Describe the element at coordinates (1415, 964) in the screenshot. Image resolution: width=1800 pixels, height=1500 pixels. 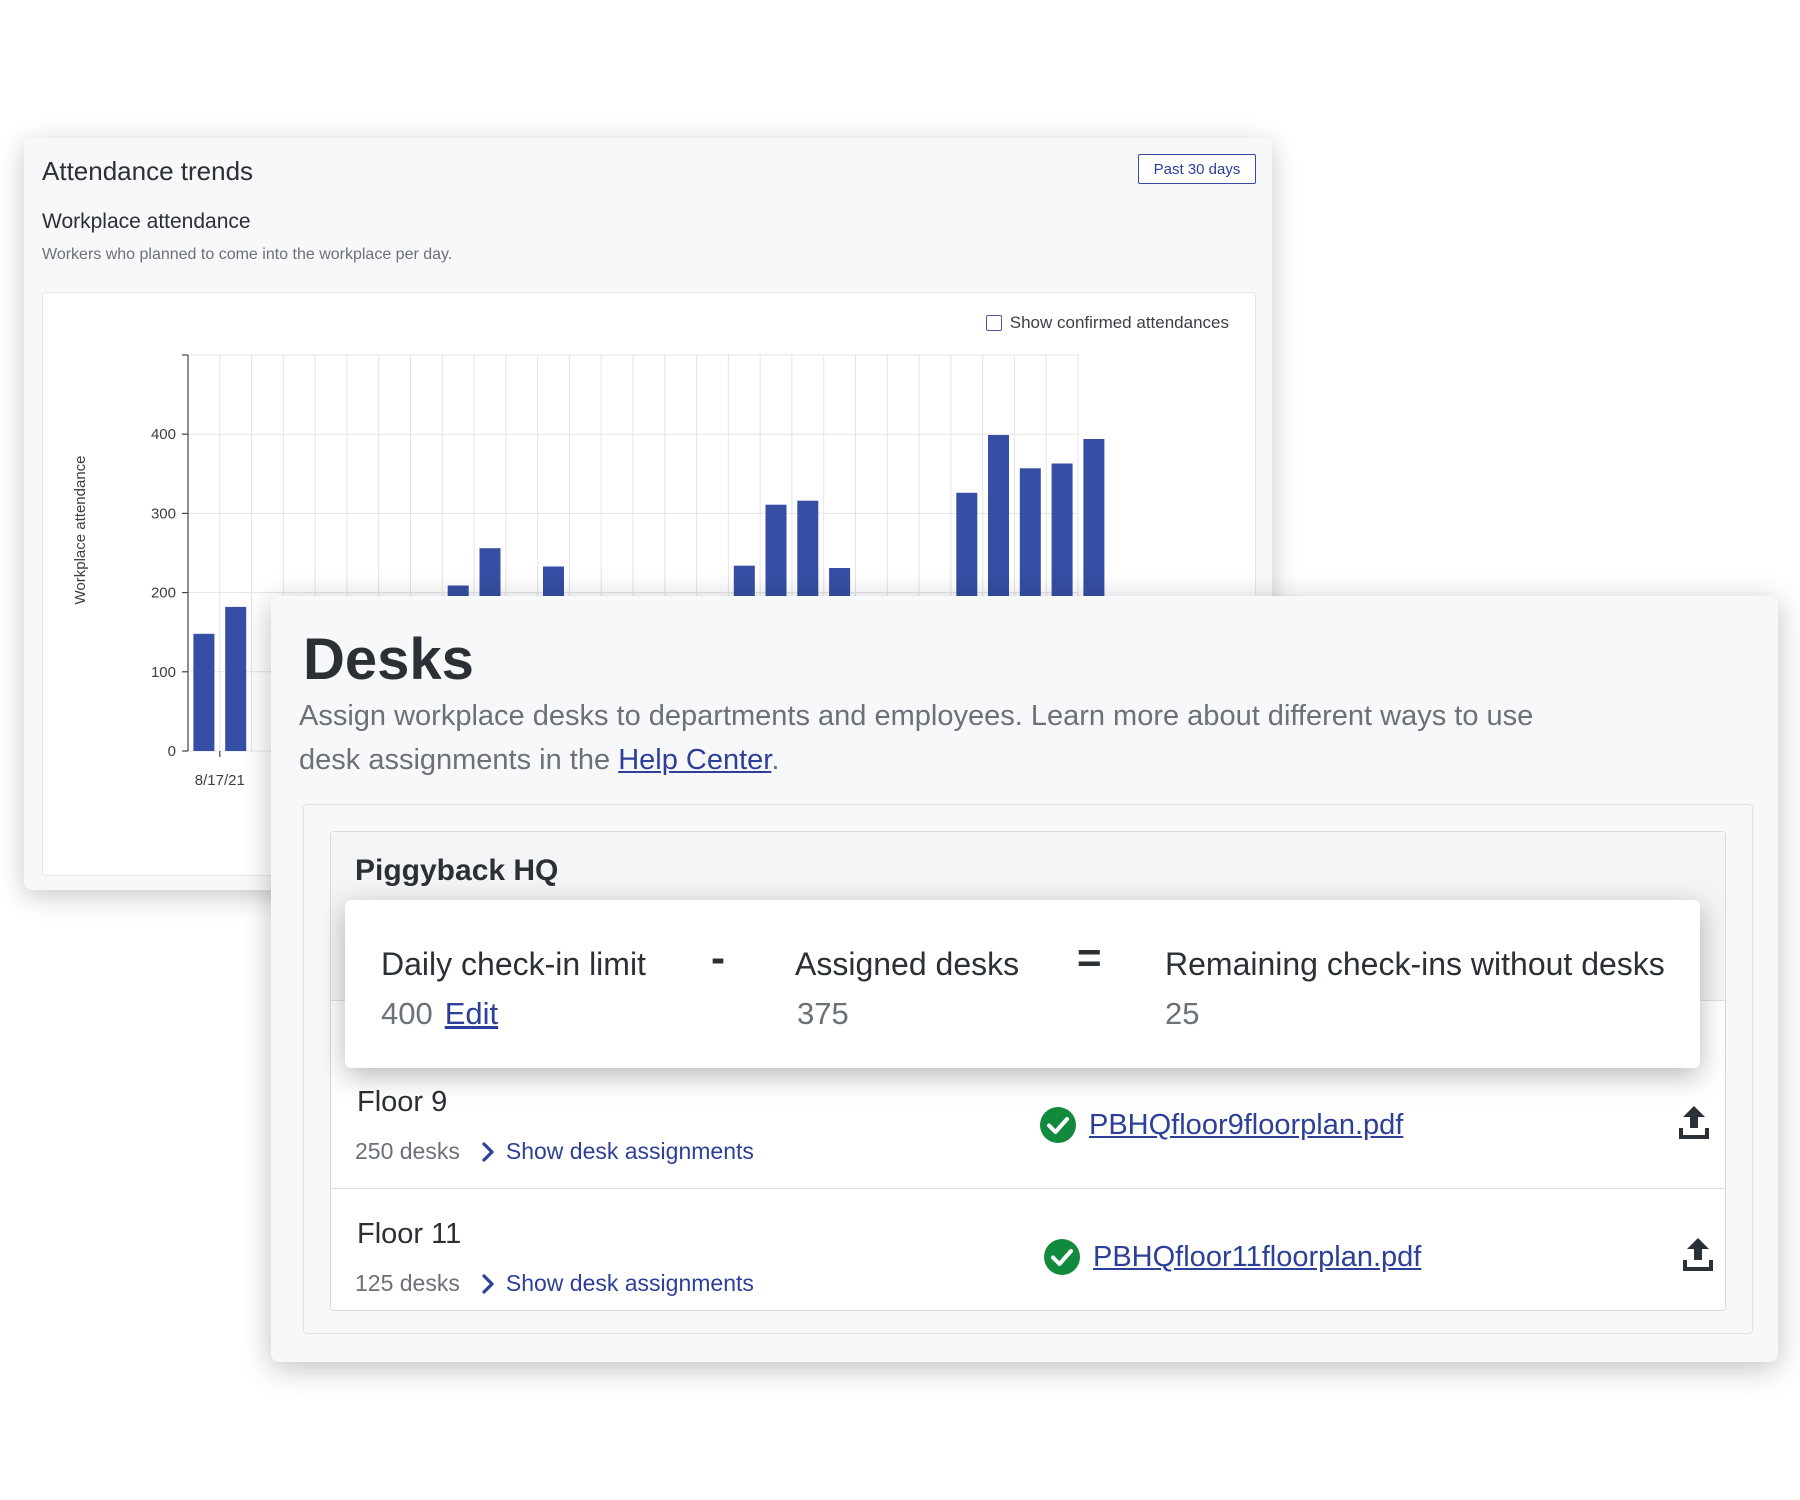
I see `remaining-checkins-label: Remaining check-ins without desks` at that location.